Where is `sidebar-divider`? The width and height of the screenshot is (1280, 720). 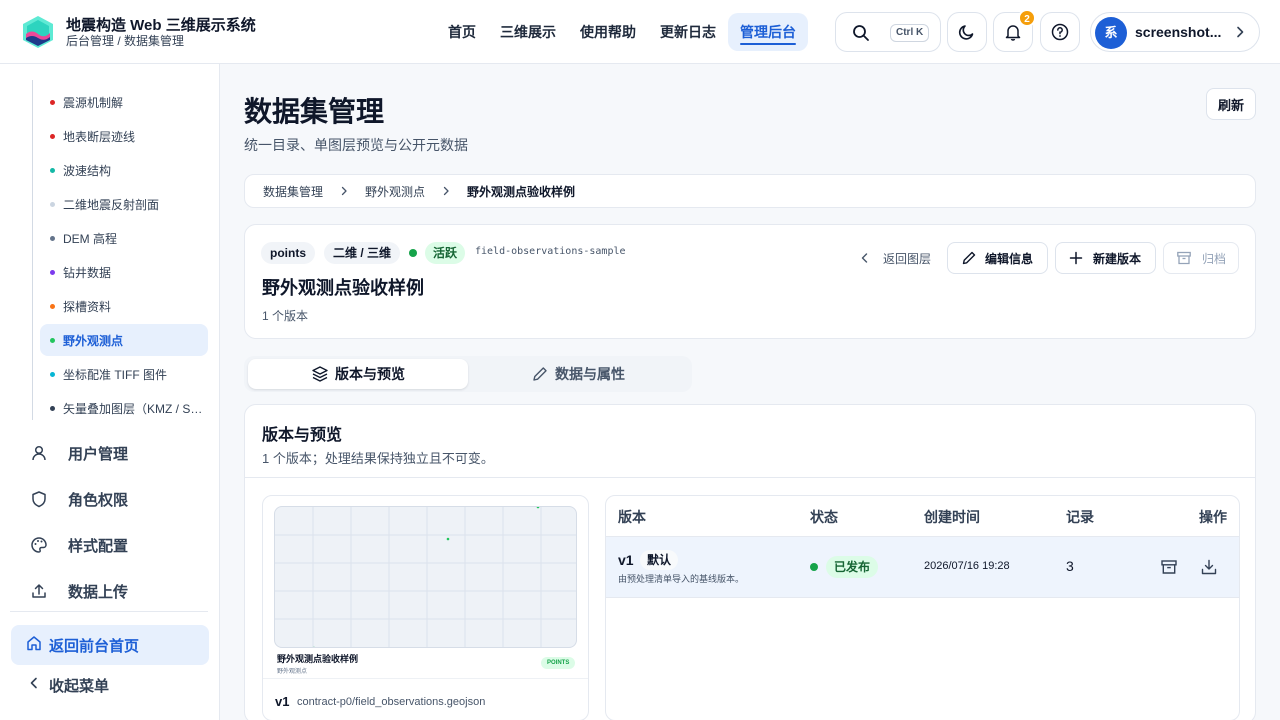 sidebar-divider is located at coordinates (109, 611).